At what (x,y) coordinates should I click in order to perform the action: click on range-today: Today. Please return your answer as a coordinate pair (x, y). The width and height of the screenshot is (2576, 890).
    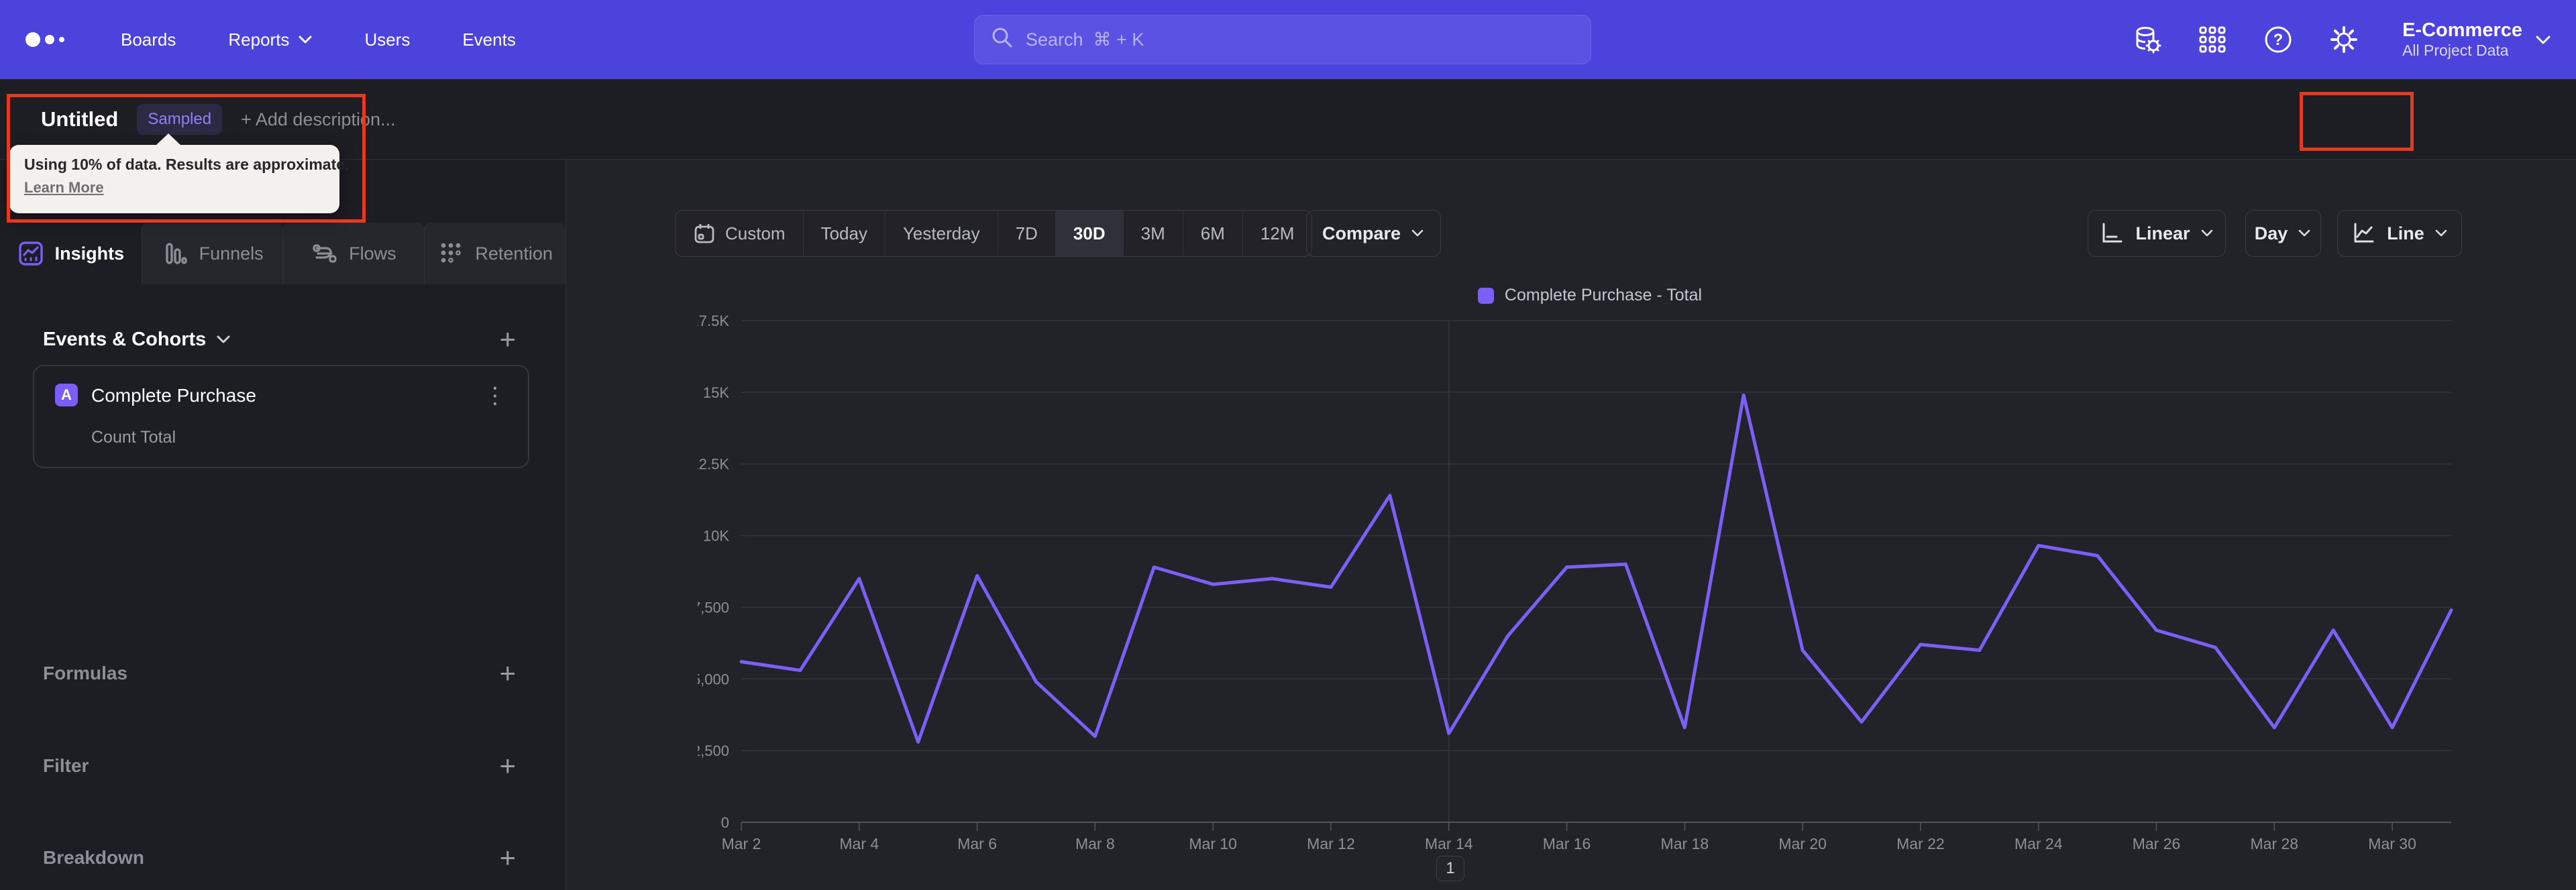
    Looking at the image, I should click on (843, 233).